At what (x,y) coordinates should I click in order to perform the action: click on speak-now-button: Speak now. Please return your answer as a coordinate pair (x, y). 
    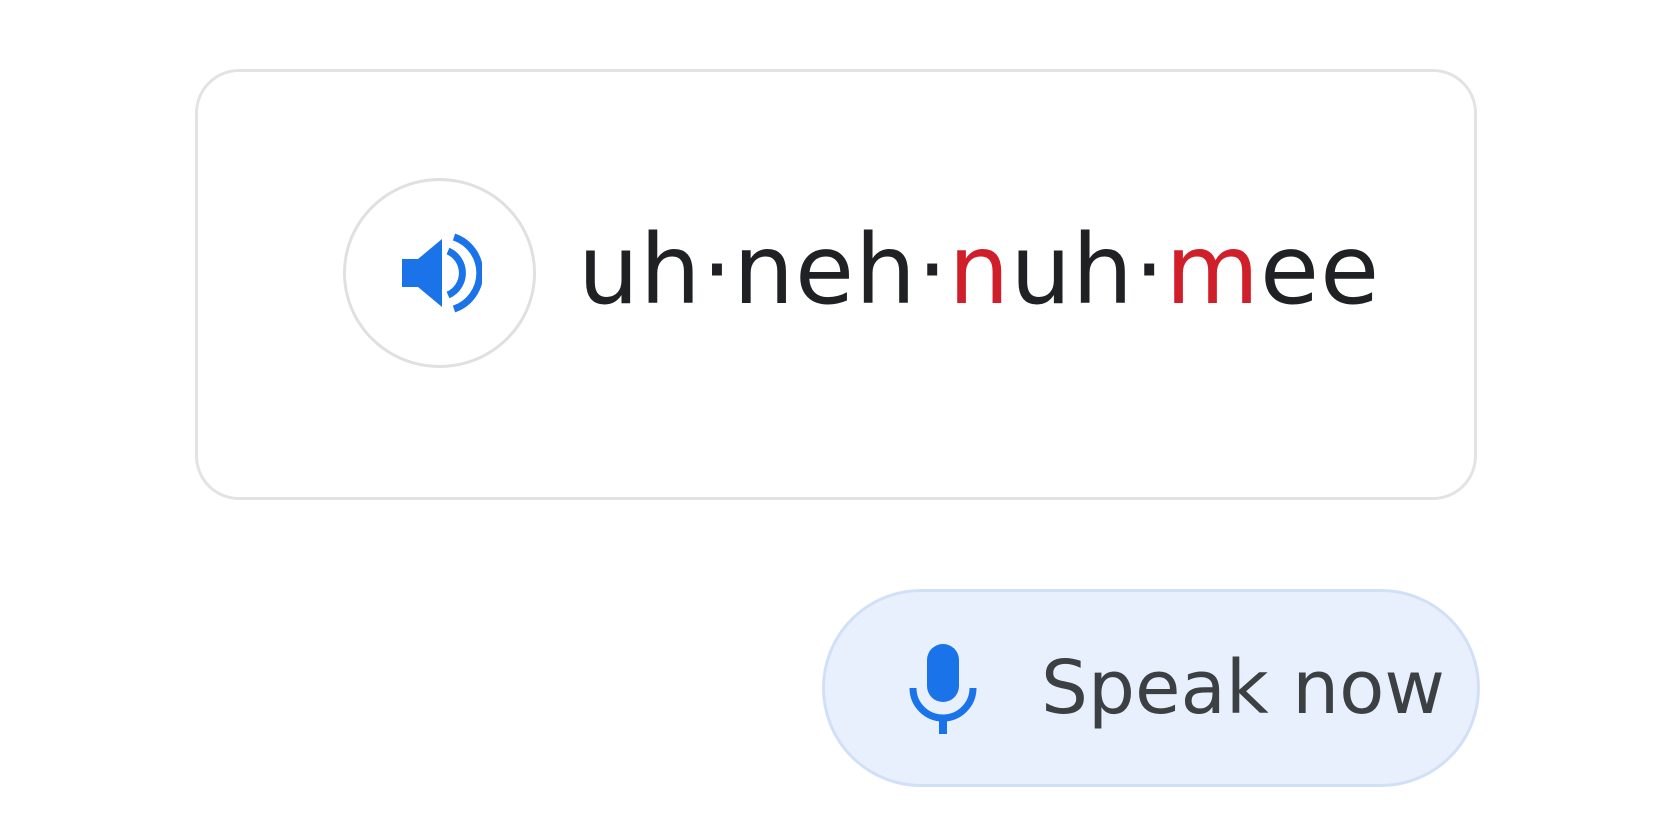
    Looking at the image, I should click on (1151, 688).